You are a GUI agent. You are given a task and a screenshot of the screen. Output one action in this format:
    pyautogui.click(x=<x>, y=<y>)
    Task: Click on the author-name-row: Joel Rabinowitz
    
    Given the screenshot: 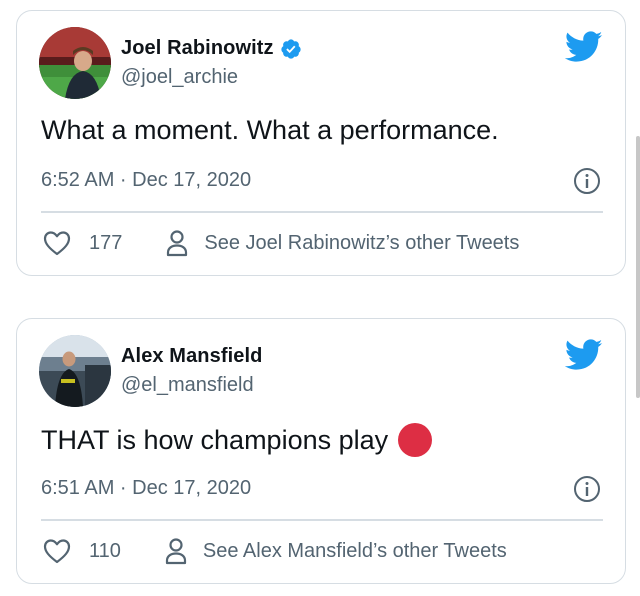 What is the action you would take?
    pyautogui.click(x=211, y=48)
    